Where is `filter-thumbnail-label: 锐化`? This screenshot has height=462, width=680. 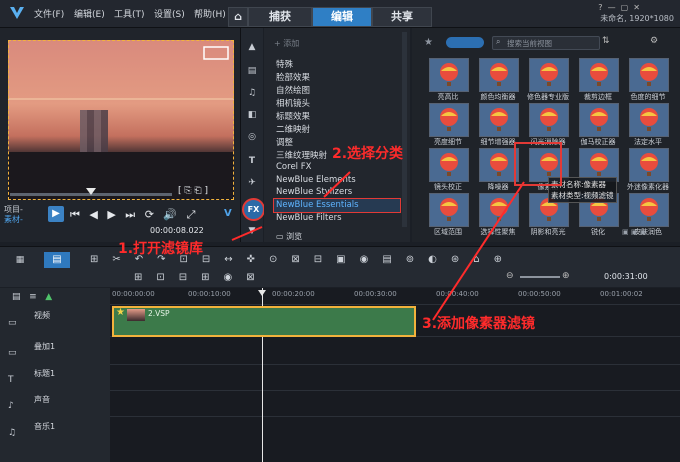
filter-thumbnail-label: 锐化 is located at coordinates (598, 232).